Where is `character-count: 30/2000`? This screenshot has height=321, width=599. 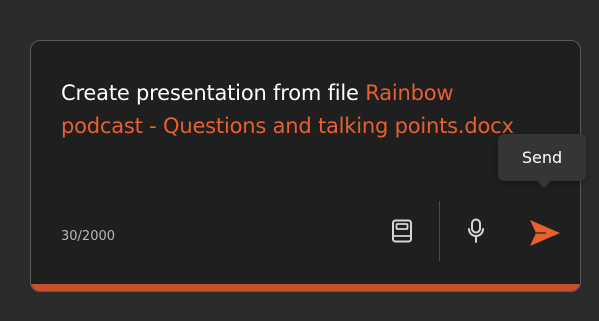 character-count: 30/2000 is located at coordinates (88, 236).